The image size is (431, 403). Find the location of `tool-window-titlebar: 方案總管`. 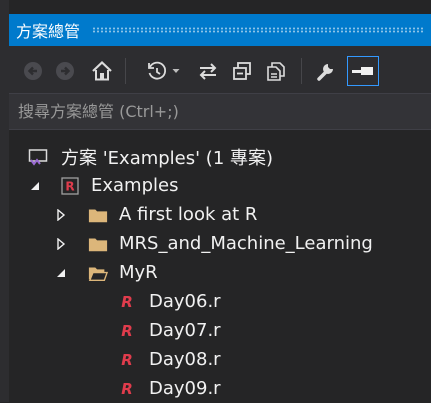

tool-window-titlebar: 方案總管 is located at coordinates (220, 30).